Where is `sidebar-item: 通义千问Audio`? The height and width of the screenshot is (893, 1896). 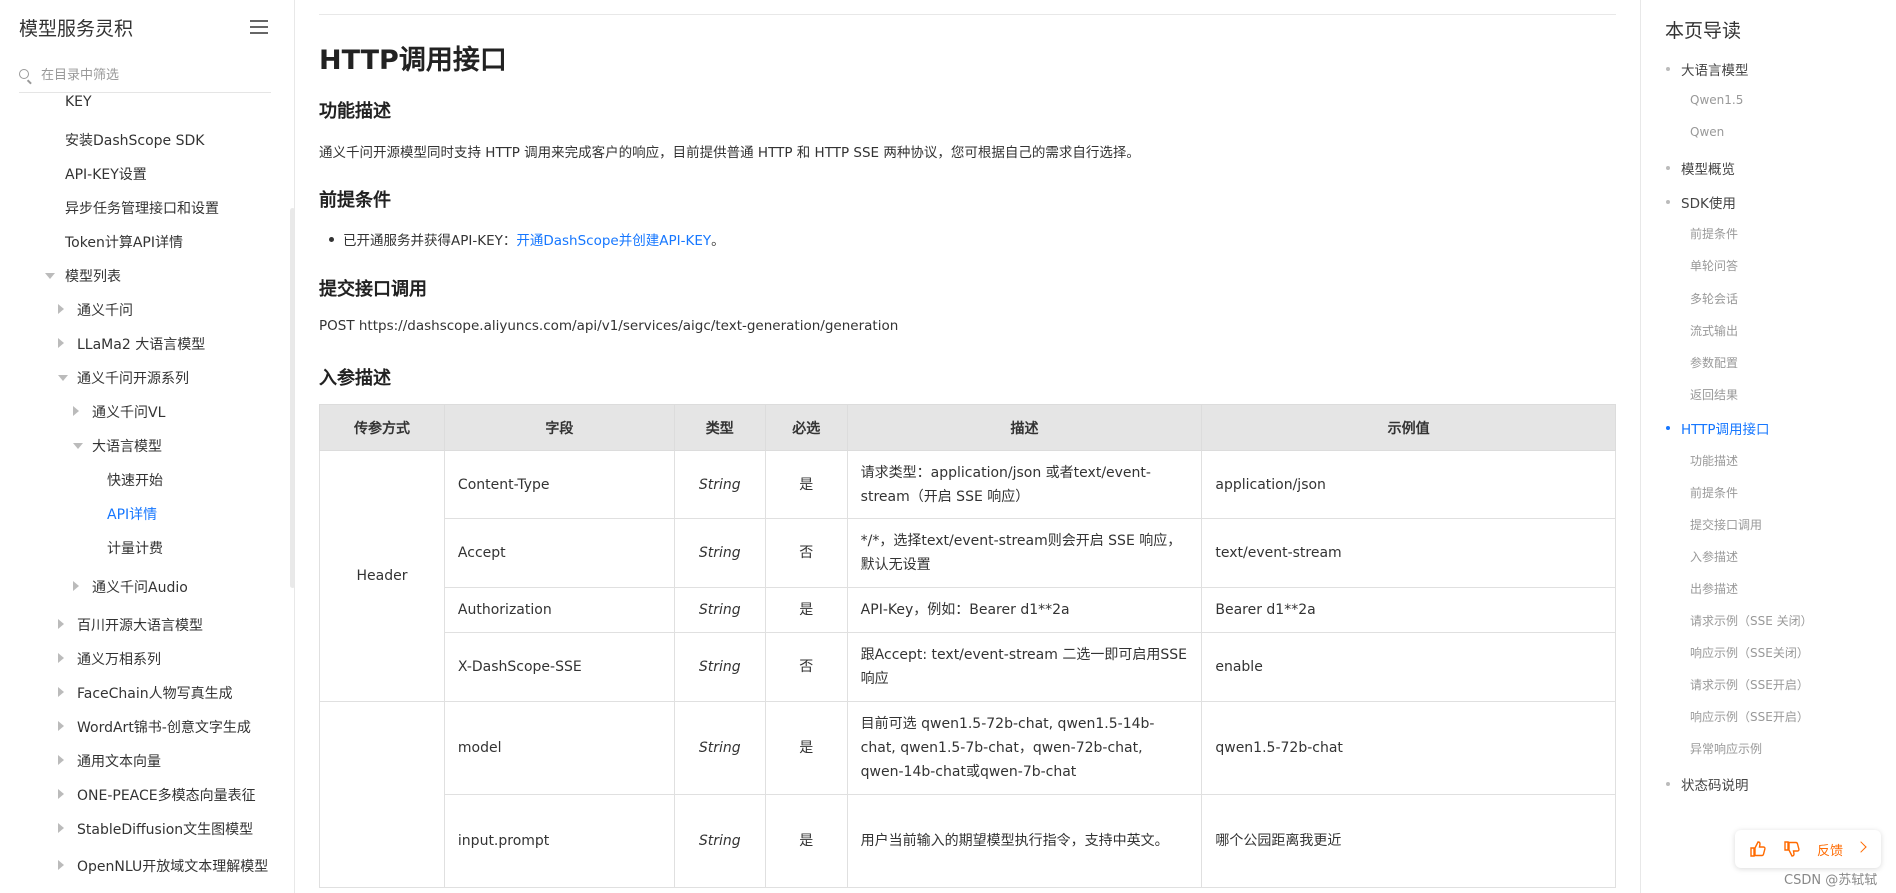
sidebar-item: 通义千问Audio is located at coordinates (130, 587).